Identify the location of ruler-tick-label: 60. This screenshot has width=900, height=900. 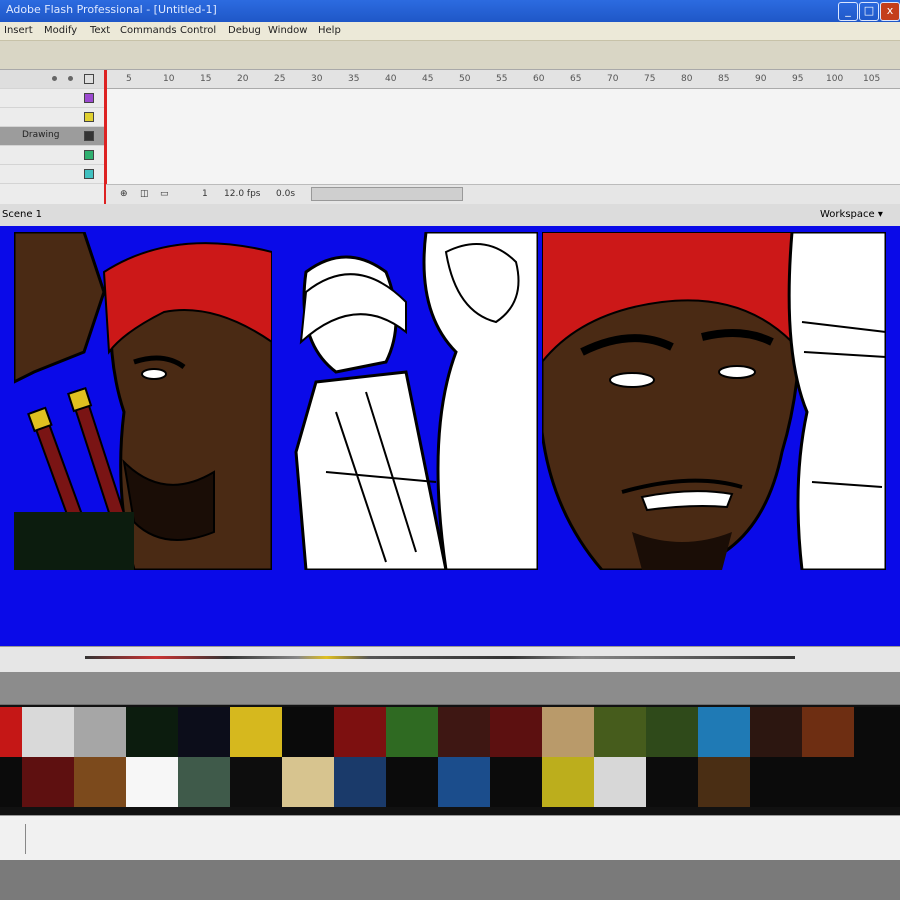
(539, 79).